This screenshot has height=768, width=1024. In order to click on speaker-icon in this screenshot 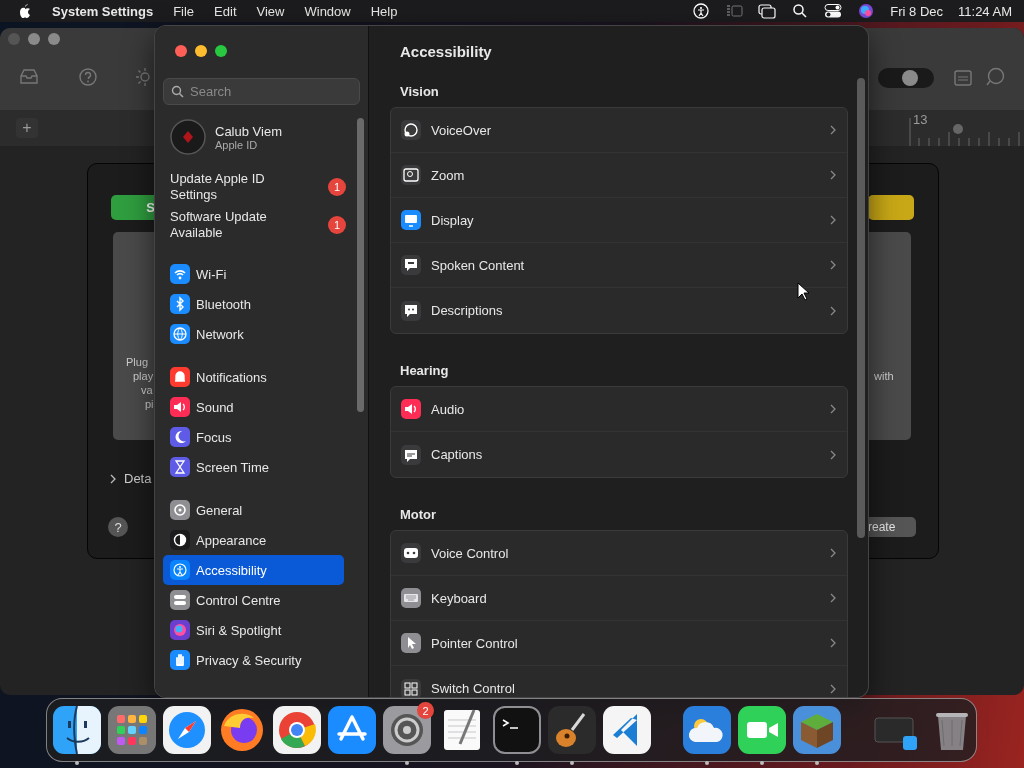, I will do `click(411, 409)`.